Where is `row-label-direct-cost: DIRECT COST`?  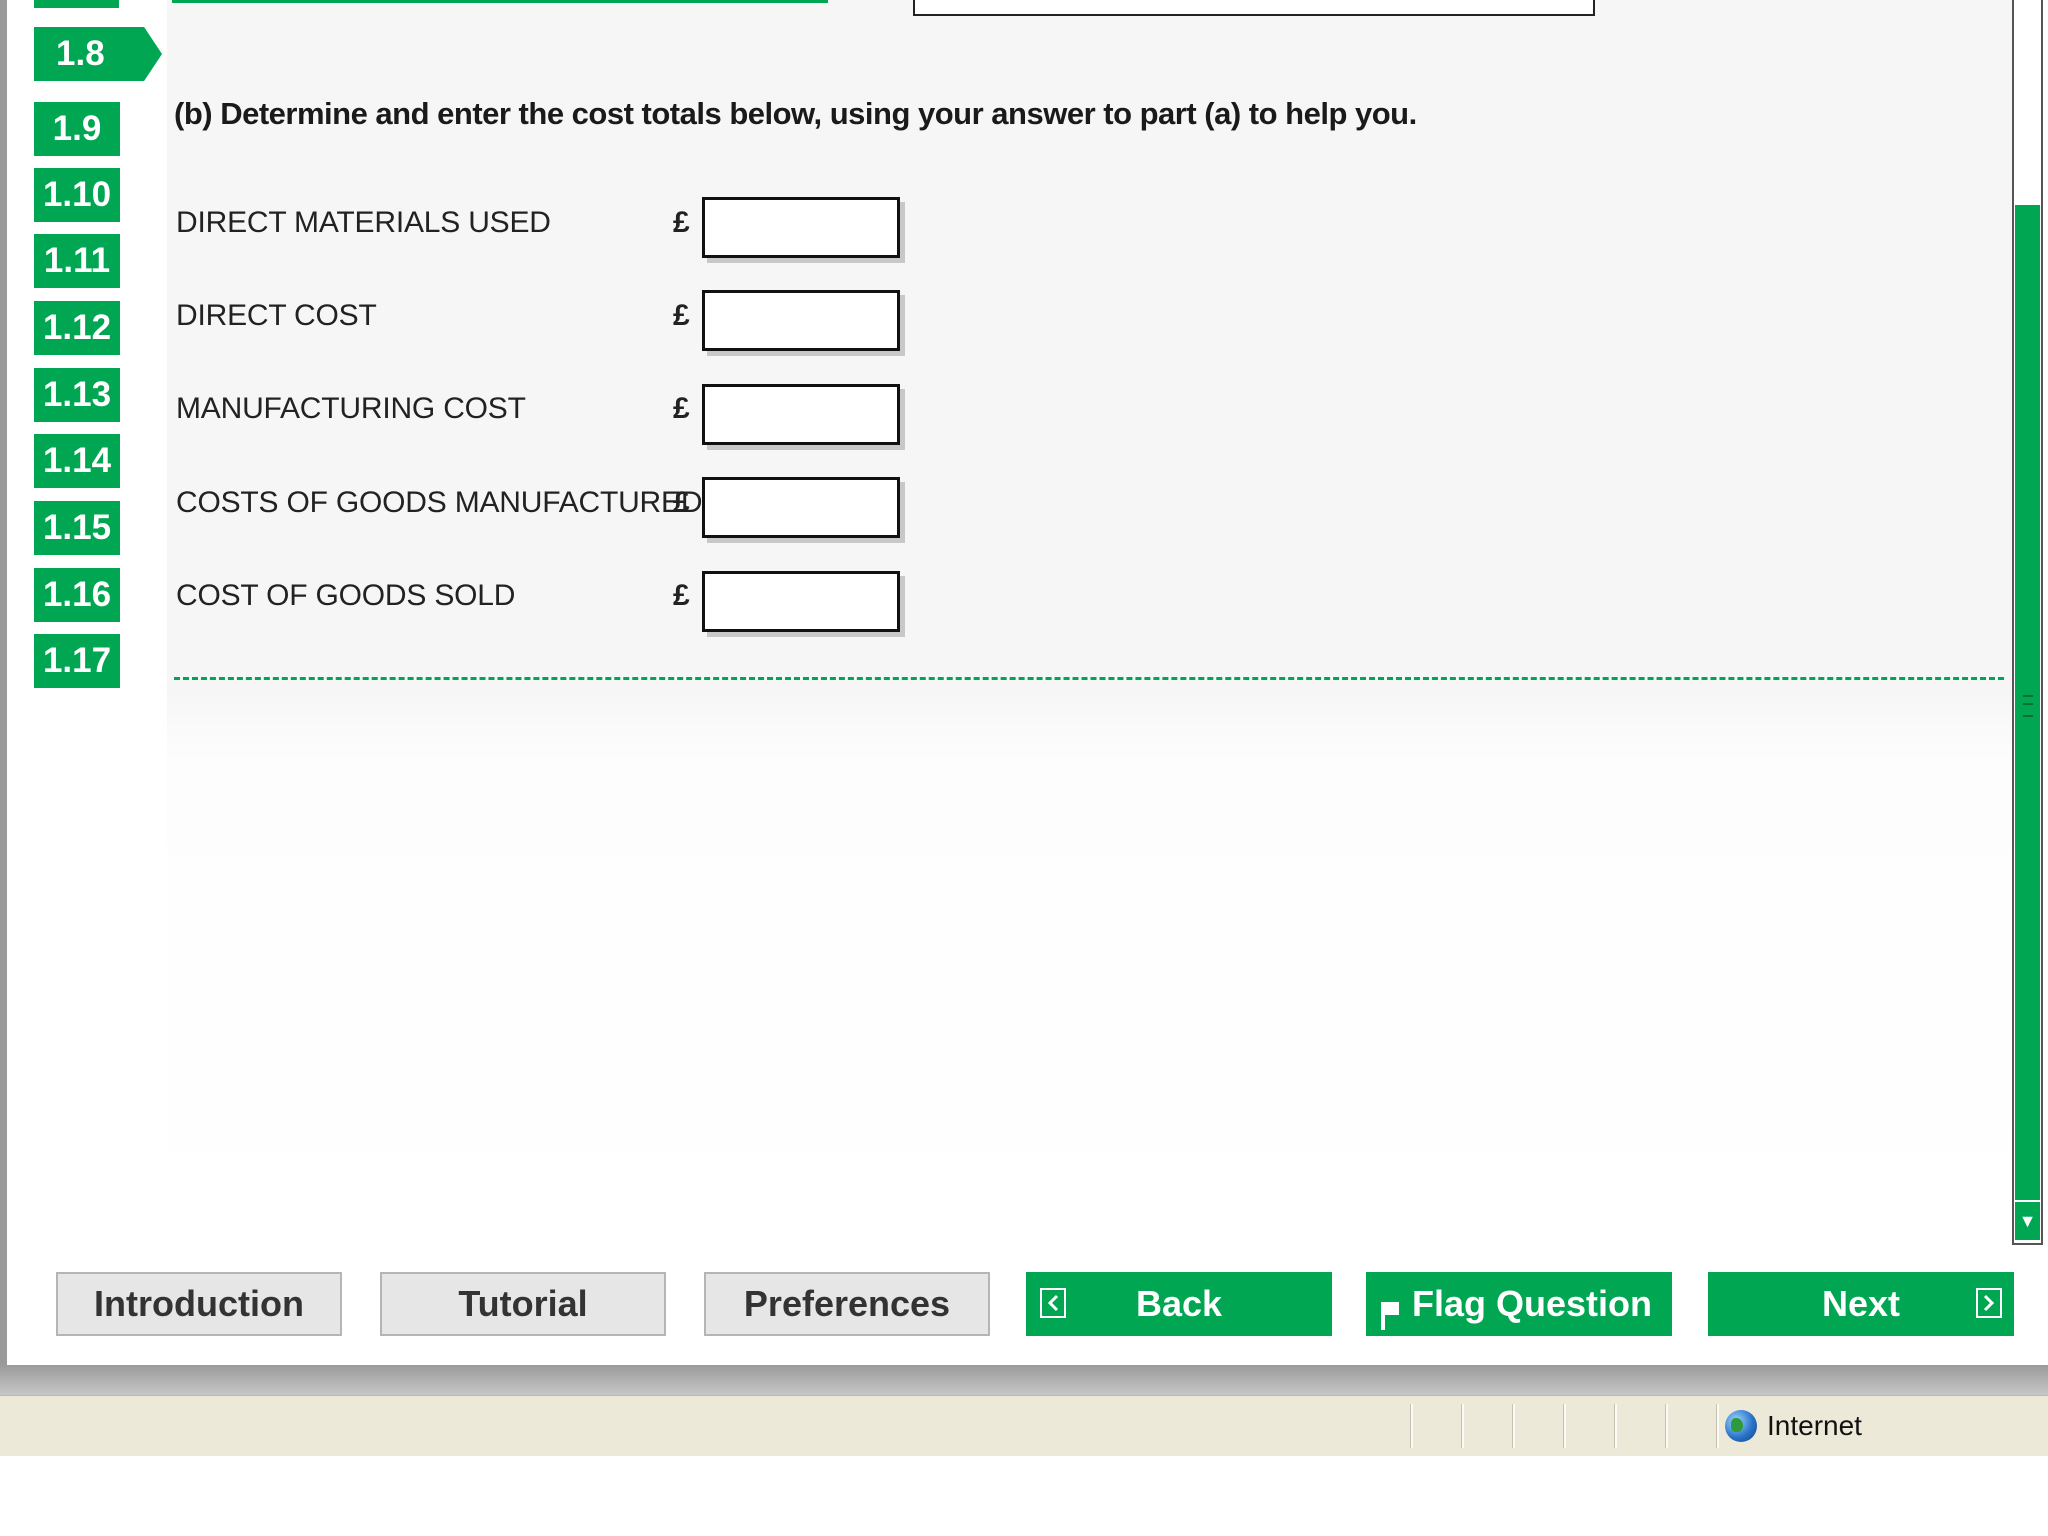
row-label-direct-cost: DIRECT COST is located at coordinates (276, 315).